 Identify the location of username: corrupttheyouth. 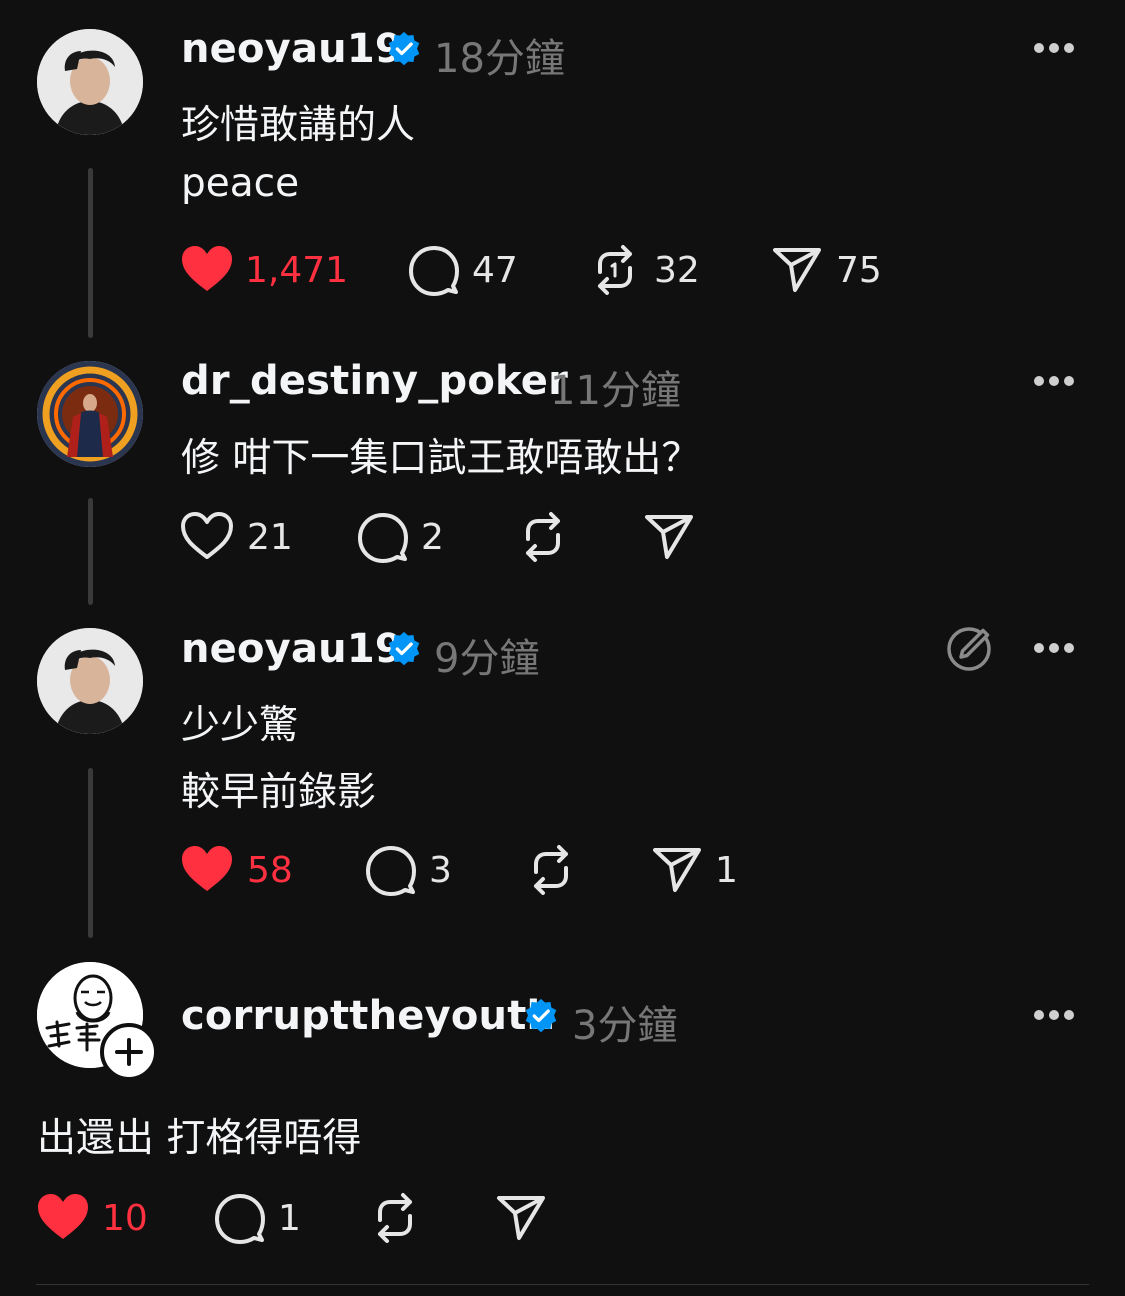
(368, 1016).